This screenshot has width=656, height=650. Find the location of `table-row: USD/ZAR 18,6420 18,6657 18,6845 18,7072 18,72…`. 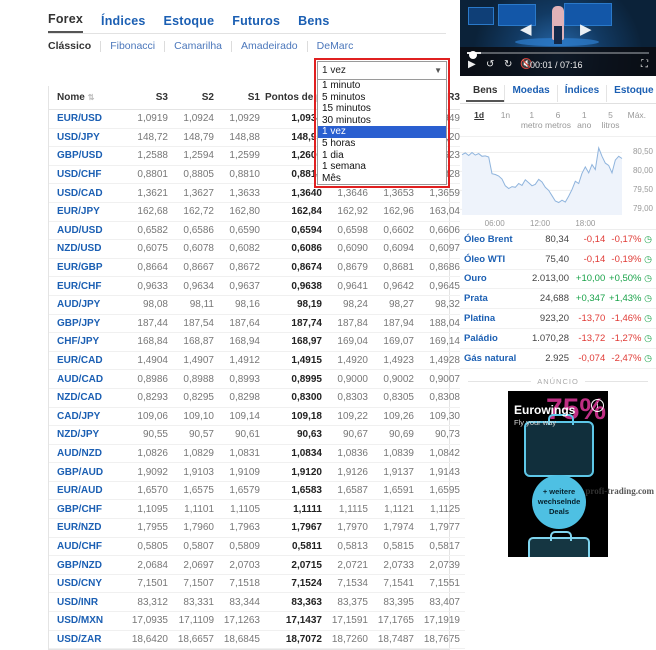

table-row: USD/ZAR 18,6420 18,6657 18,6845 18,7072 18,72… is located at coordinates (257, 640).